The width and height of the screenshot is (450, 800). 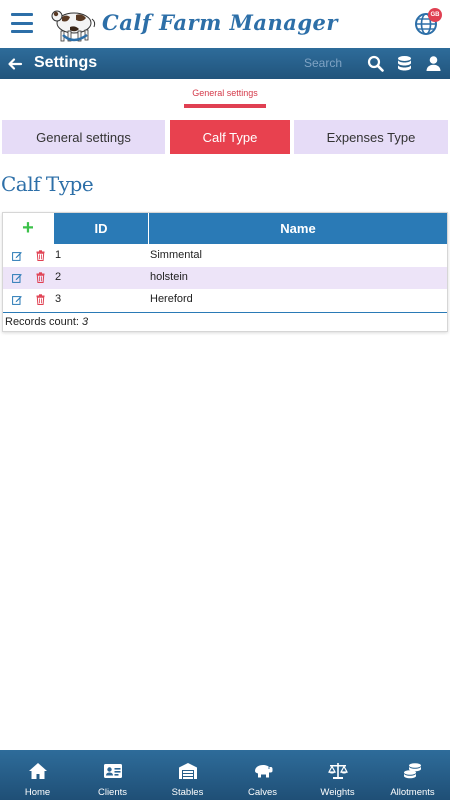 I want to click on settings-tabs: General settings Calf Type Expenses Type, so click(x=225, y=137).